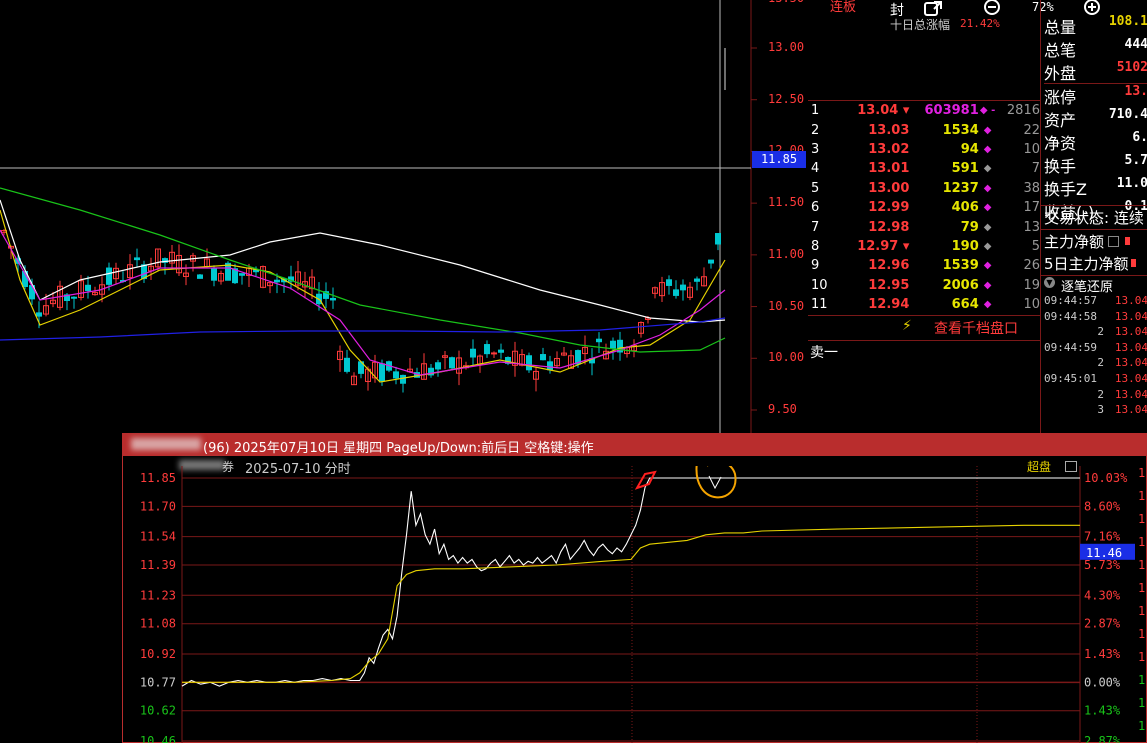 The image size is (1147, 743). I want to click on order-count: 19, so click(1031, 285).